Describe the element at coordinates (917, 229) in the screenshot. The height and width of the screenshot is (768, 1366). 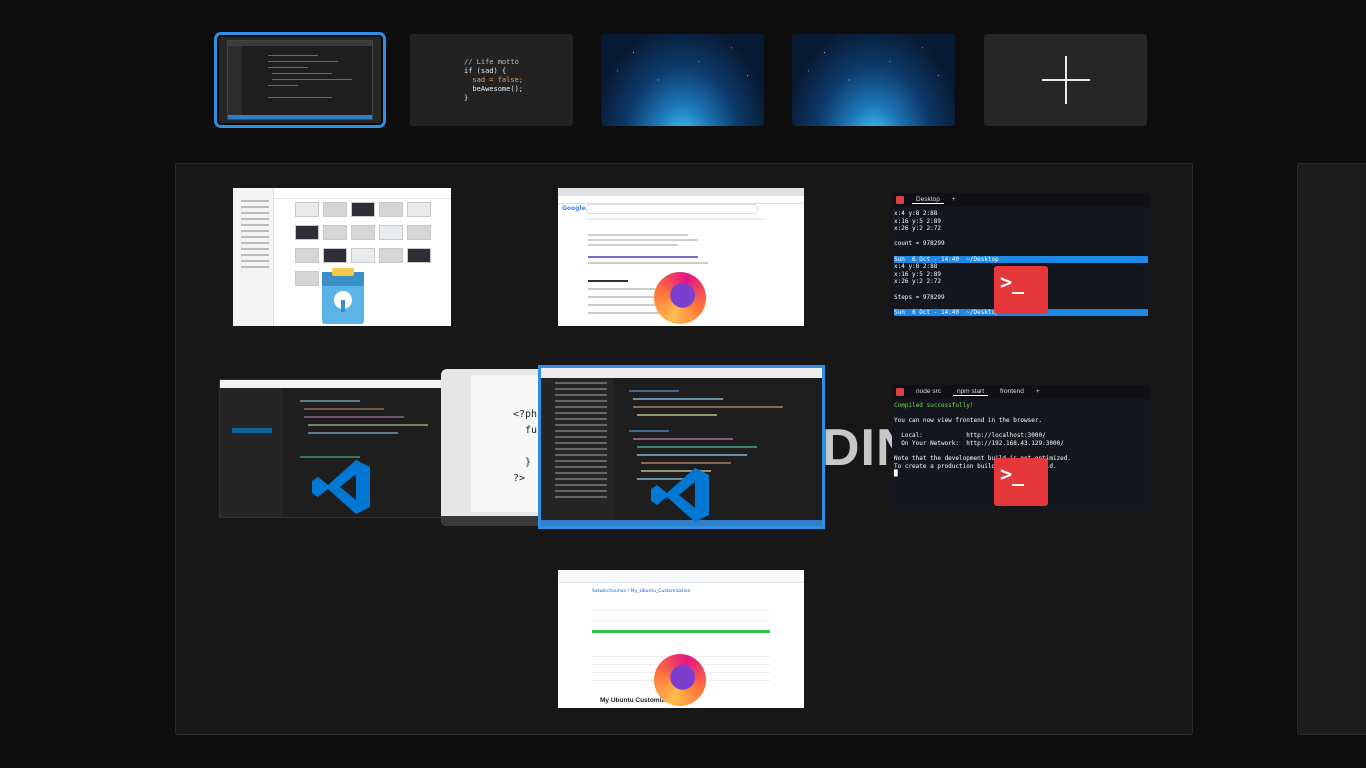
I see `terminal-line: x:26 y:2 2:72` at that location.